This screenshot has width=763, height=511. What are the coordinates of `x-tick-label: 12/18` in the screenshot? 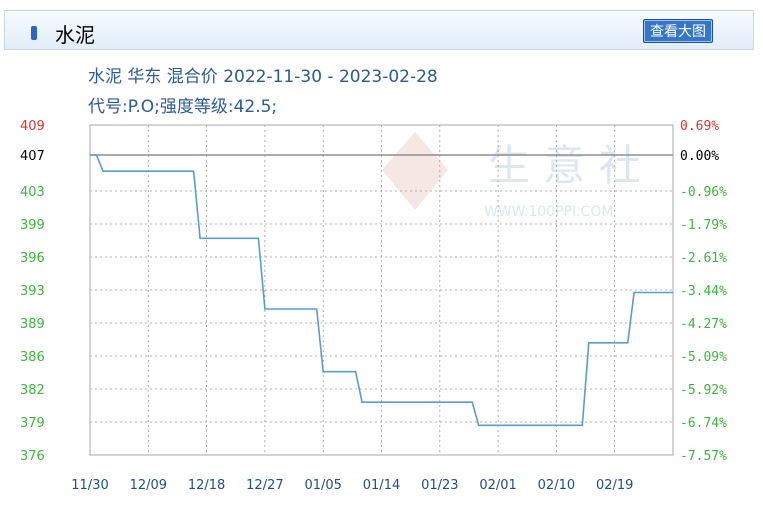 It's located at (206, 485).